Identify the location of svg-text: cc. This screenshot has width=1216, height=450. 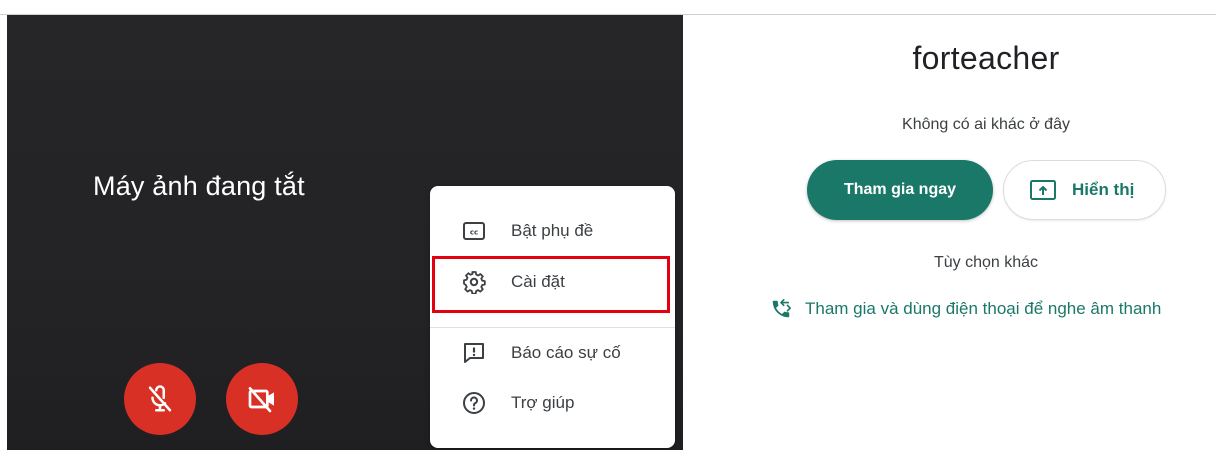
(474, 233).